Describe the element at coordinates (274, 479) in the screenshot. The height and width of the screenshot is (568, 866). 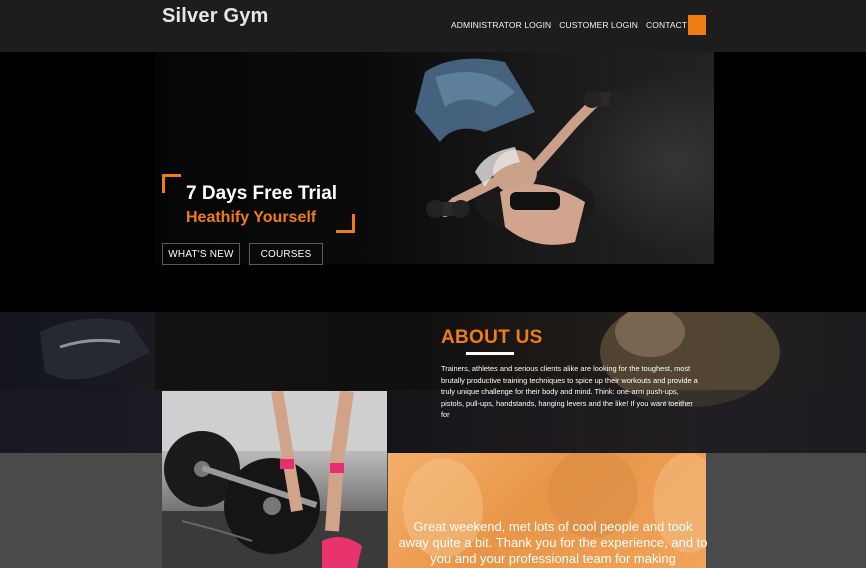
I see `barbell-image` at that location.